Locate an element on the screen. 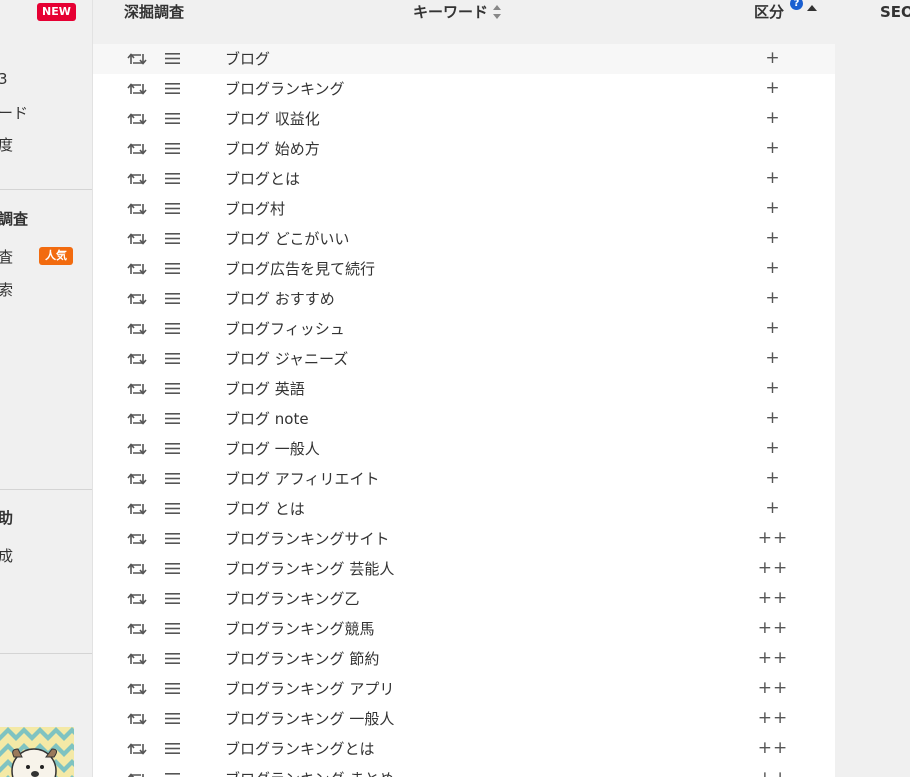  keyword-text: ブログ 一般人 is located at coordinates (272, 449).